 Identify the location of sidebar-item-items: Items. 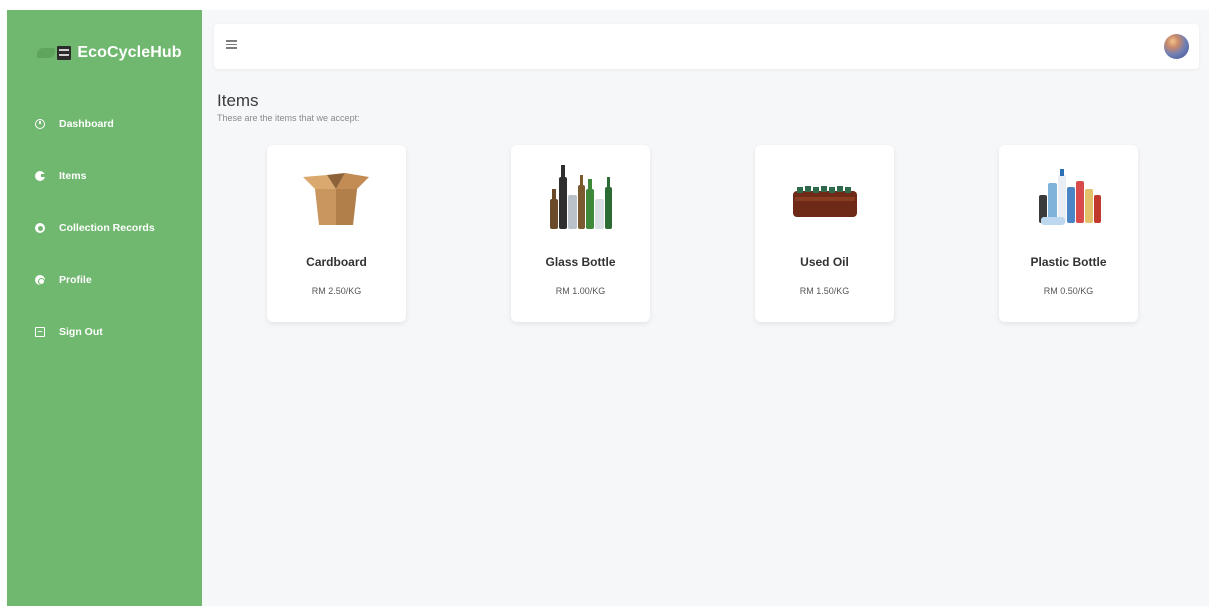
(104, 176).